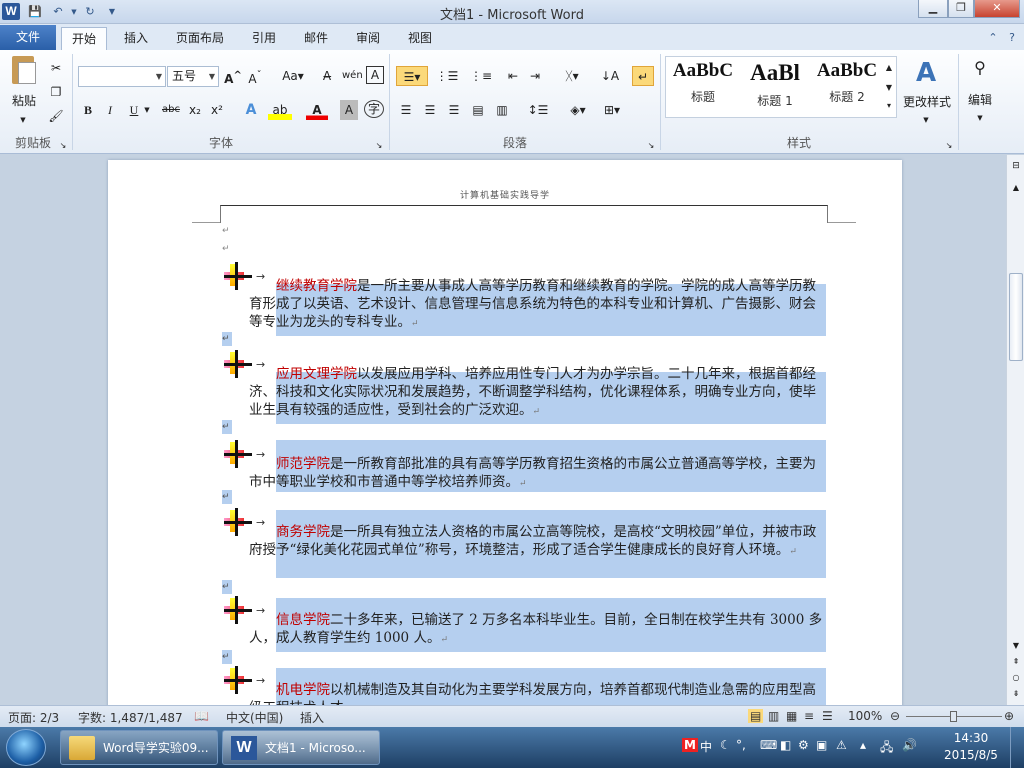 This screenshot has height=768, width=1024. What do you see at coordinates (768, 745) in the screenshot?
I see `keyboard-icon: ⌨` at bounding box center [768, 745].